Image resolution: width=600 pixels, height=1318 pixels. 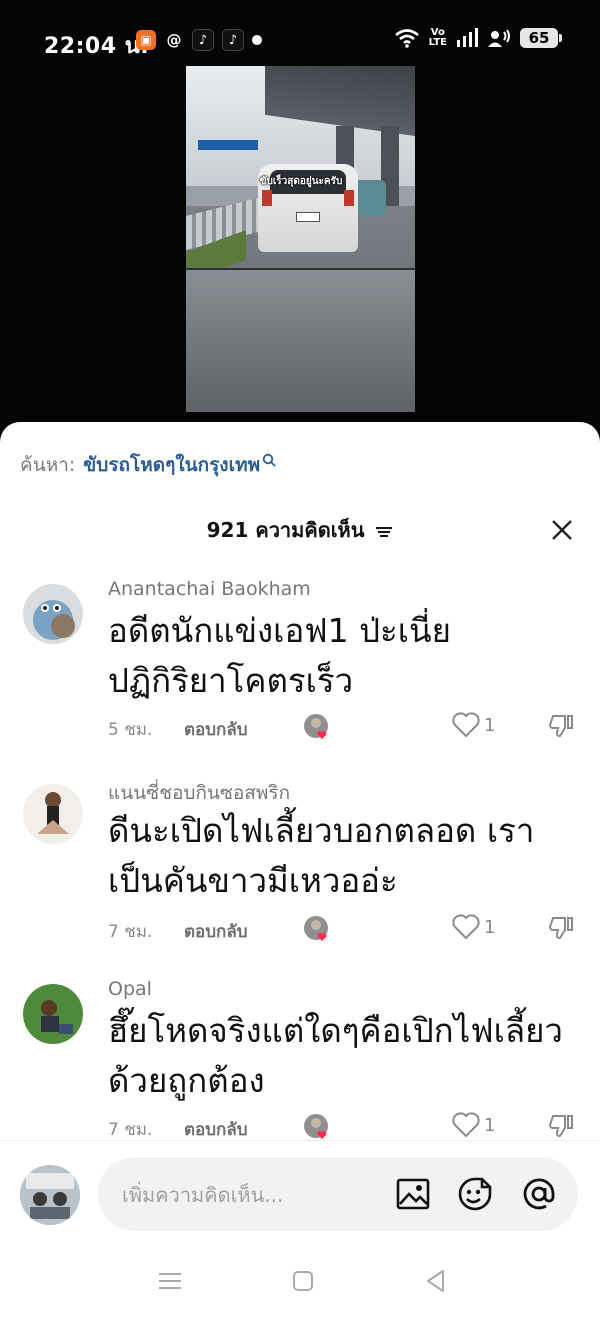 I want to click on threads-notification-icon: @, so click(x=174, y=40).